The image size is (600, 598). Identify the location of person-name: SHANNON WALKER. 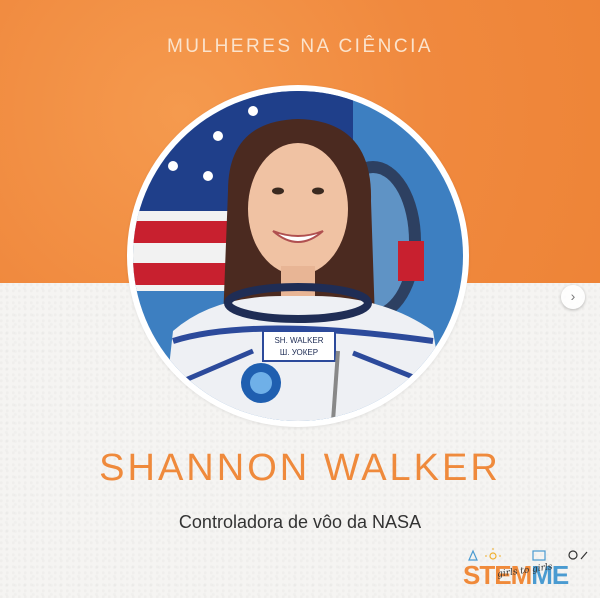
(300, 468).